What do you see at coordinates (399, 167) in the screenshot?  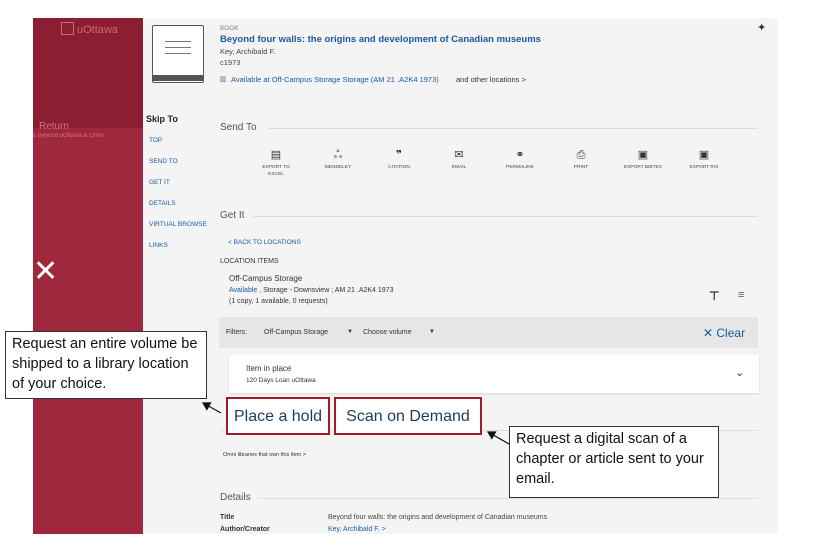 I see `action-label: CITATION` at bounding box center [399, 167].